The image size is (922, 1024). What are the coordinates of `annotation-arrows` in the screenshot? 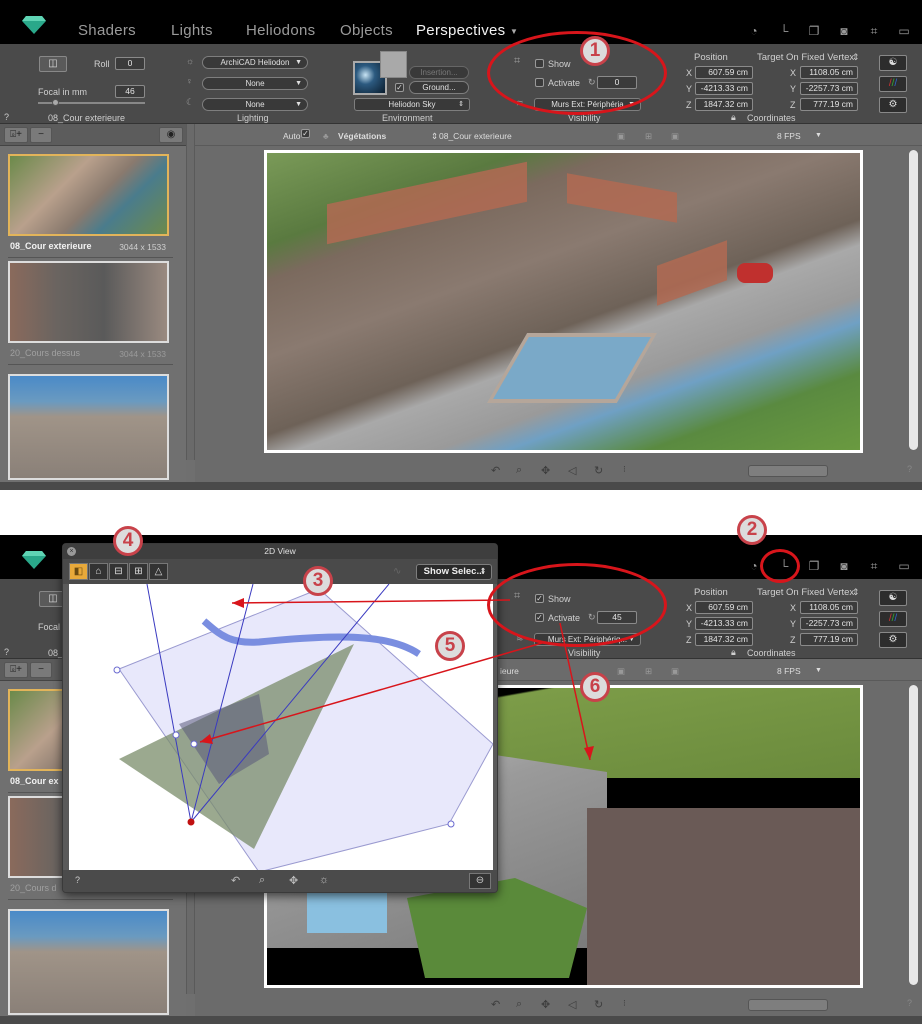 It's located at (396, 679).